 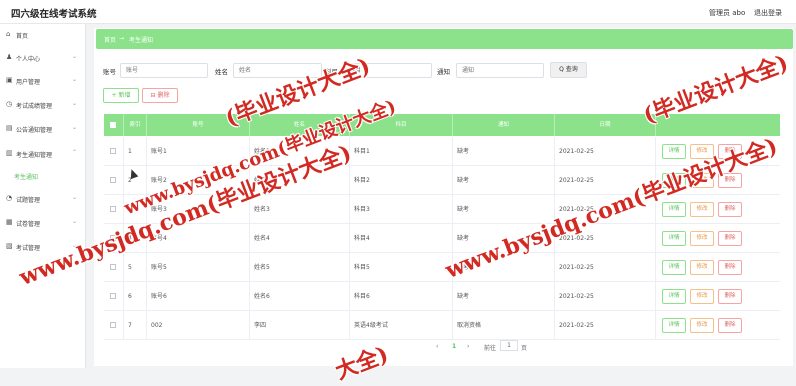 I want to click on cell-notice: 缺考, so click(x=504, y=209).